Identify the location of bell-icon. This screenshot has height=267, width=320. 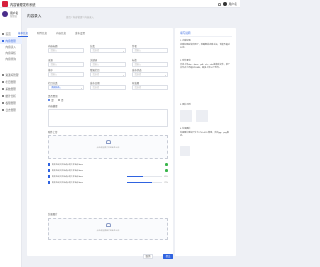
(219, 4).